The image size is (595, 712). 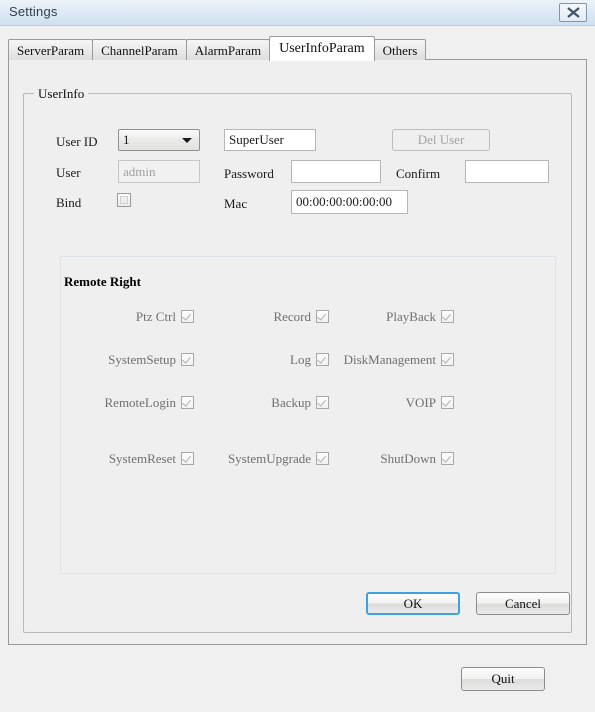 I want to click on user-id-value: 1, so click(x=126, y=139).